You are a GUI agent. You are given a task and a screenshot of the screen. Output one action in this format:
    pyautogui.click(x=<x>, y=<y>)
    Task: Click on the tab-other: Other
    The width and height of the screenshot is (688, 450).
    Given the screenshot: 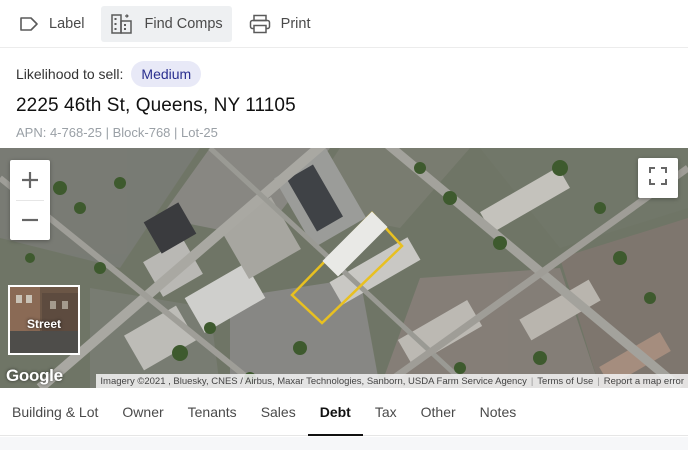 What is the action you would take?
    pyautogui.click(x=438, y=412)
    